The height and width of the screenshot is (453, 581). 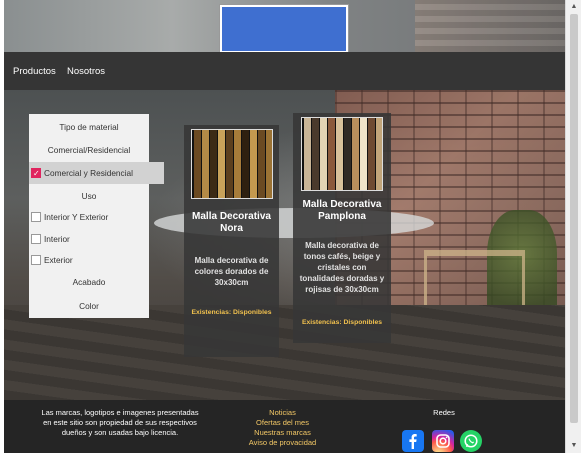 What do you see at coordinates (443, 441) in the screenshot?
I see `instagram-icon` at bounding box center [443, 441].